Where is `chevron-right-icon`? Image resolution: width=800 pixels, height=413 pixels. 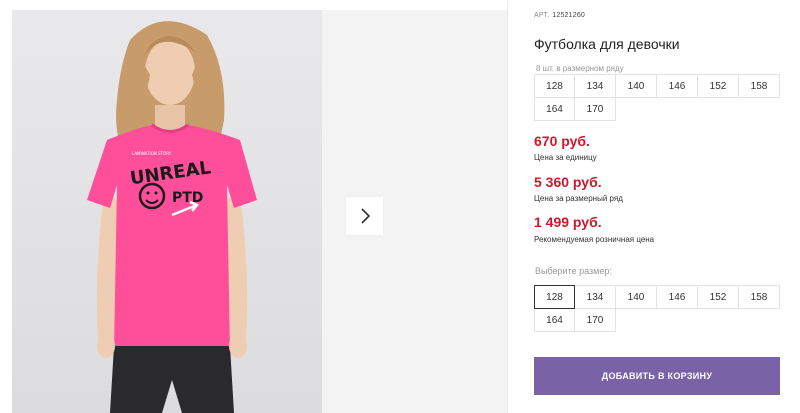
chevron-right-icon is located at coordinates (365, 216).